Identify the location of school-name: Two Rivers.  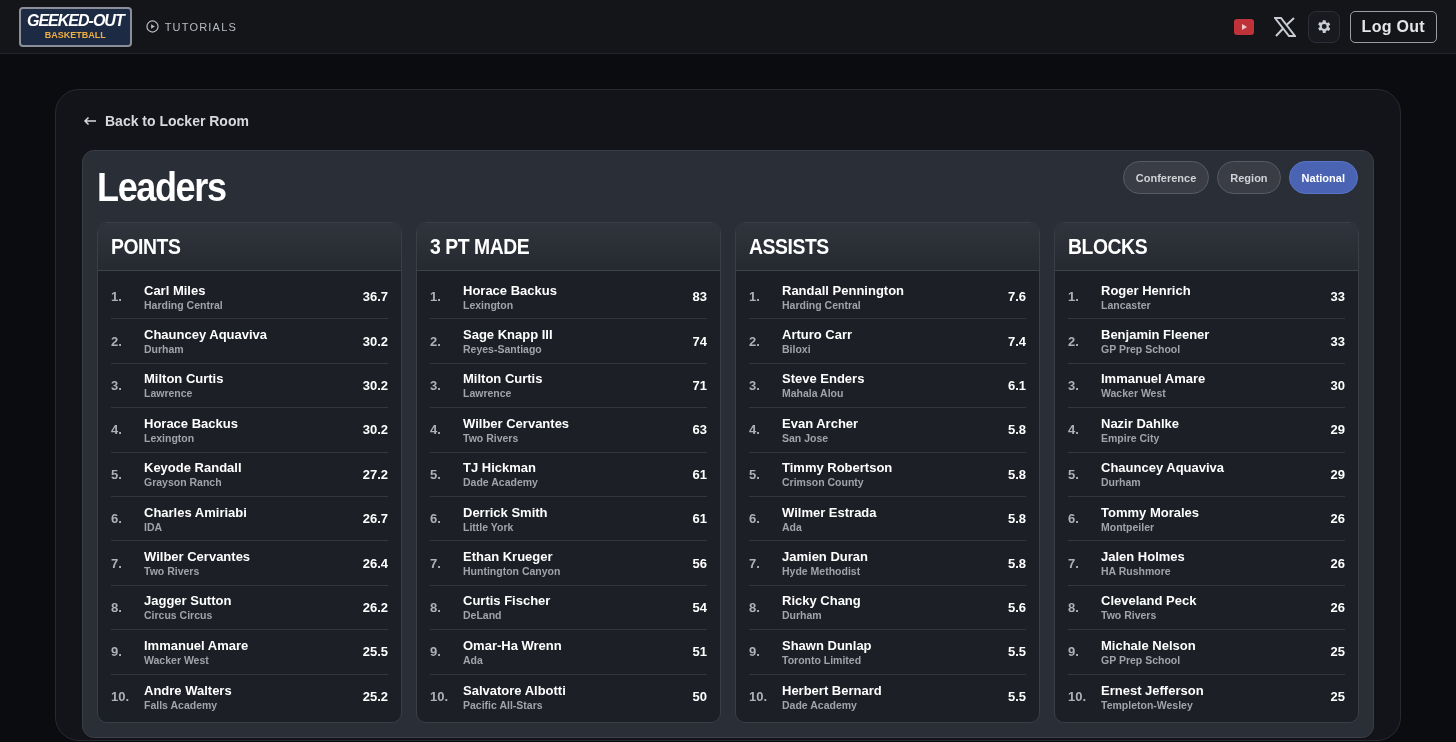
(172, 571).